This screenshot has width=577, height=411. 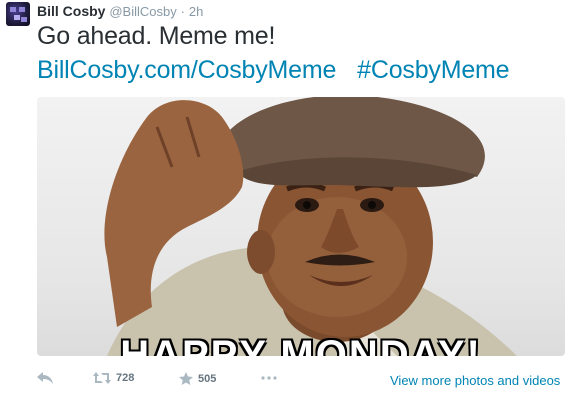 I want to click on image-caption: HAPPY MONDAY!, so click(x=301, y=344).